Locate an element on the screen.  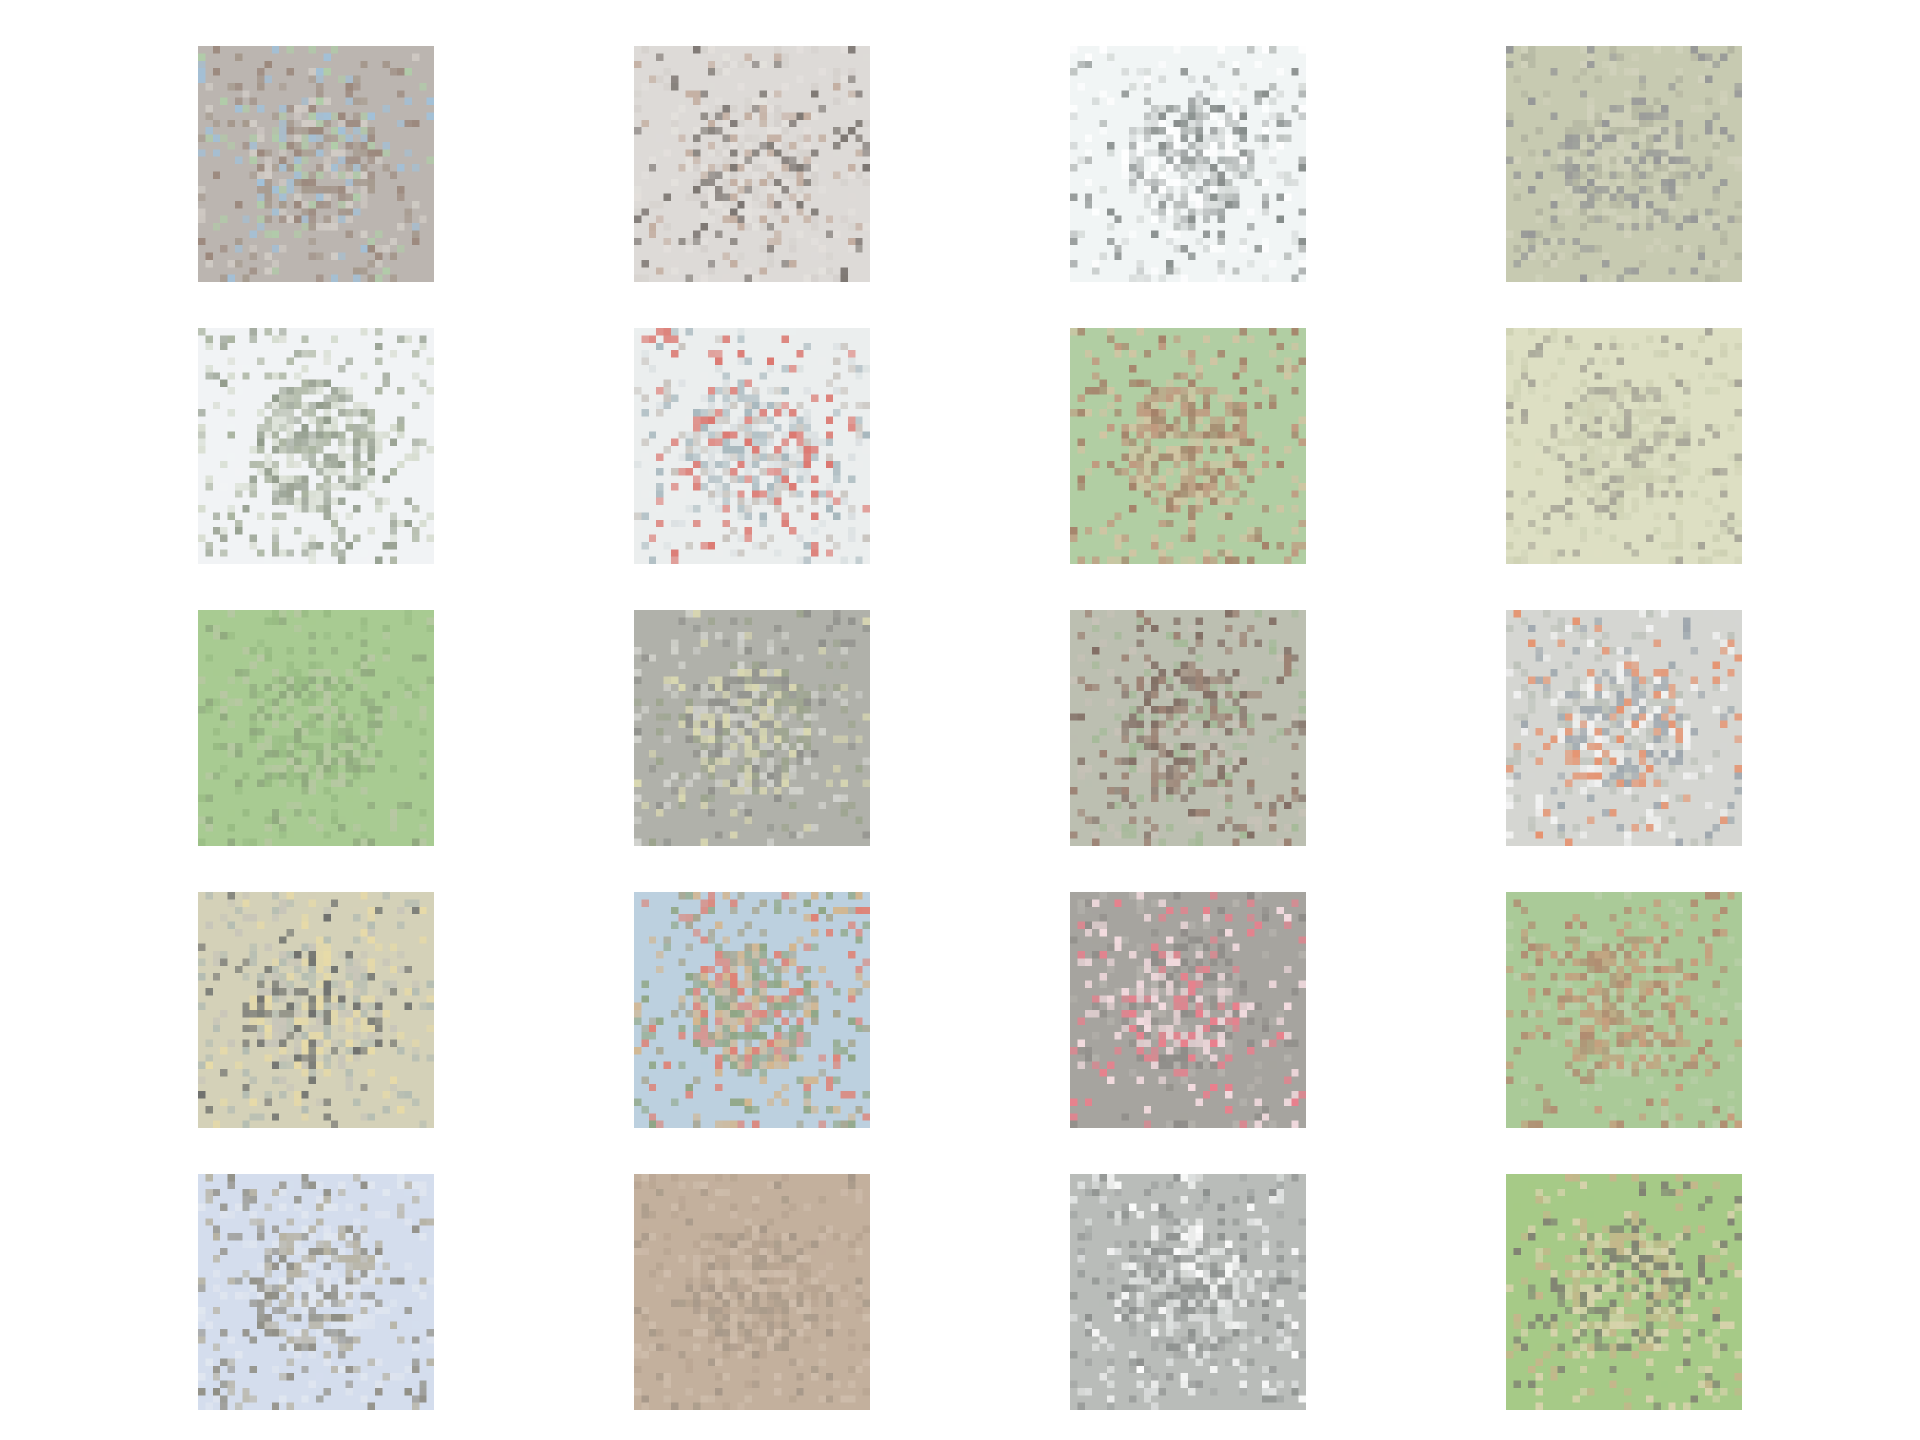
image-horse-standing-grass is located at coordinates (1188, 446).